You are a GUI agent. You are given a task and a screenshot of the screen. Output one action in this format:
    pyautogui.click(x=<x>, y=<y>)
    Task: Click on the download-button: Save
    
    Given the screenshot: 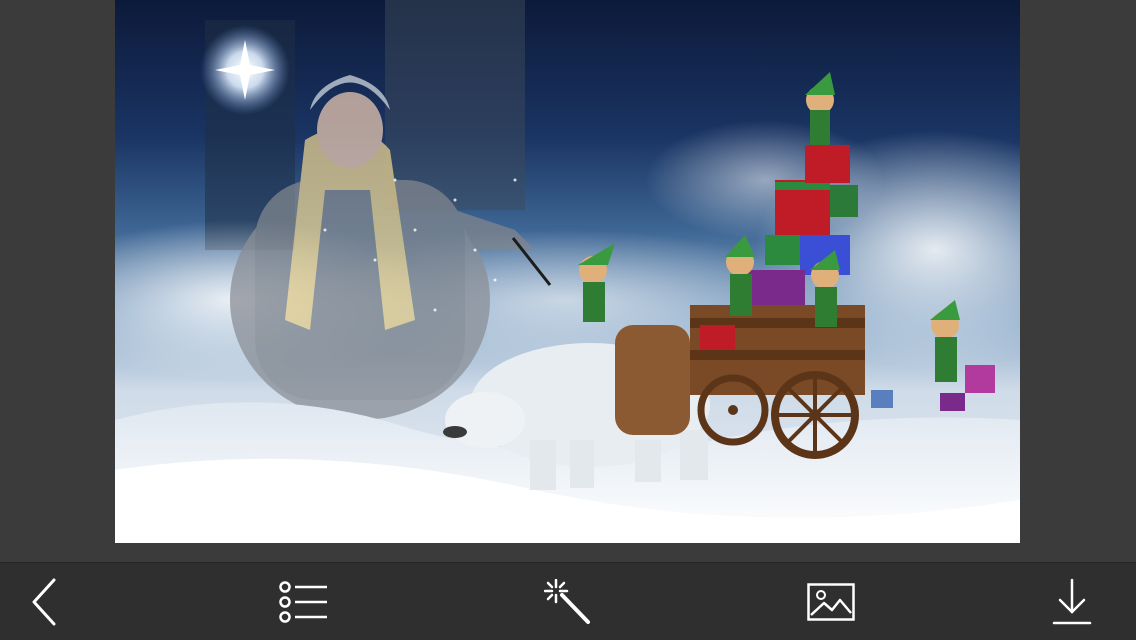 What is the action you would take?
    pyautogui.click(x=1072, y=601)
    